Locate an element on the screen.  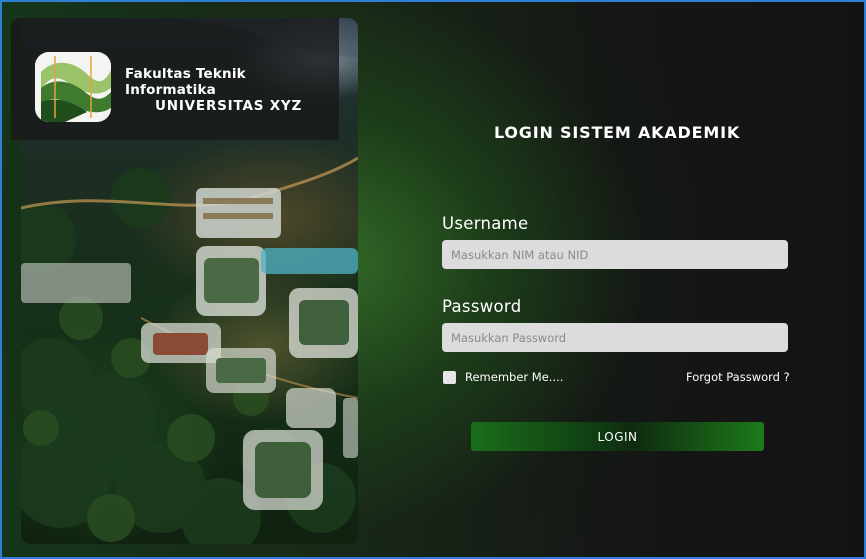
login-title: LOGIN SISTEM AKADEMIK is located at coordinates (617, 132).